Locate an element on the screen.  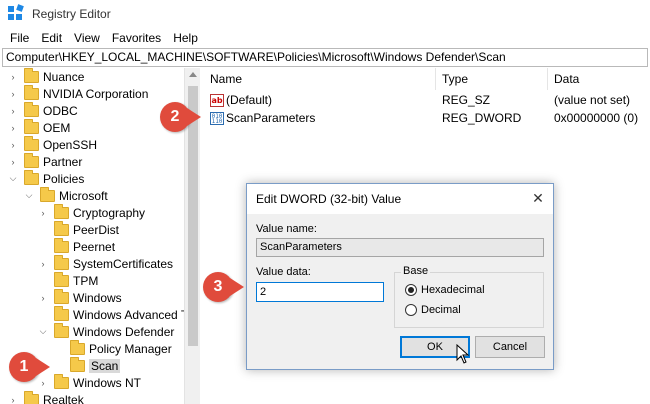
tree-item-nuance: › Nuance is located at coordinates (46, 76).